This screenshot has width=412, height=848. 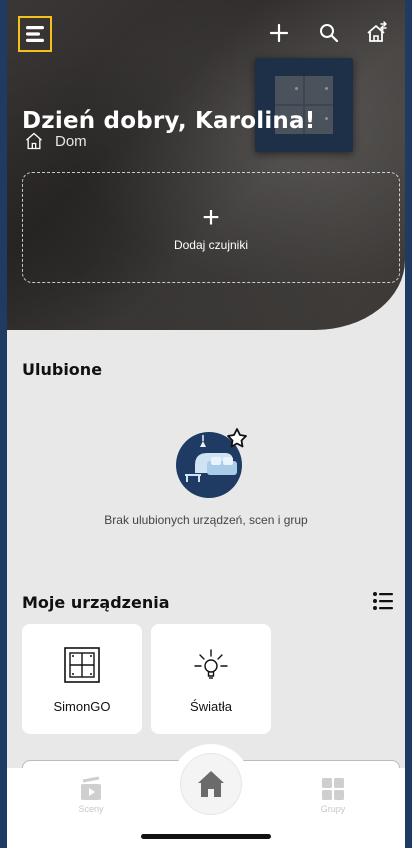 I want to click on plus-icon, so click(x=279, y=33).